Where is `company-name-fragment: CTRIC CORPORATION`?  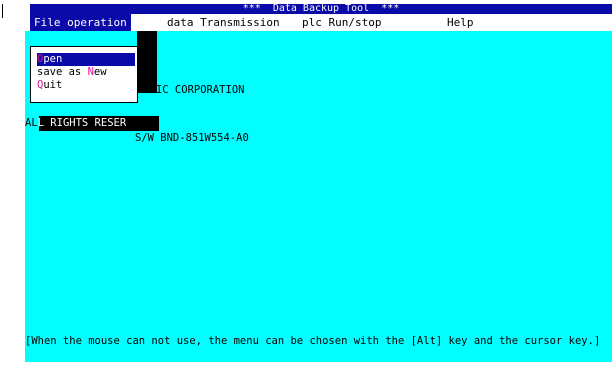 company-name-fragment: CTRIC CORPORATION is located at coordinates (191, 90).